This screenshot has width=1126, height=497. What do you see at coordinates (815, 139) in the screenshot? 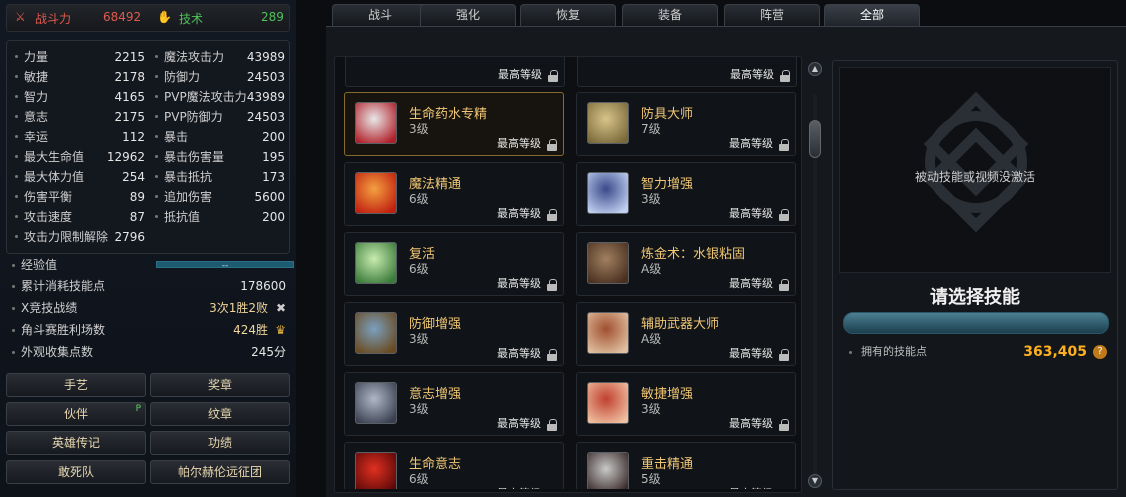
I see `scroll-thumb` at bounding box center [815, 139].